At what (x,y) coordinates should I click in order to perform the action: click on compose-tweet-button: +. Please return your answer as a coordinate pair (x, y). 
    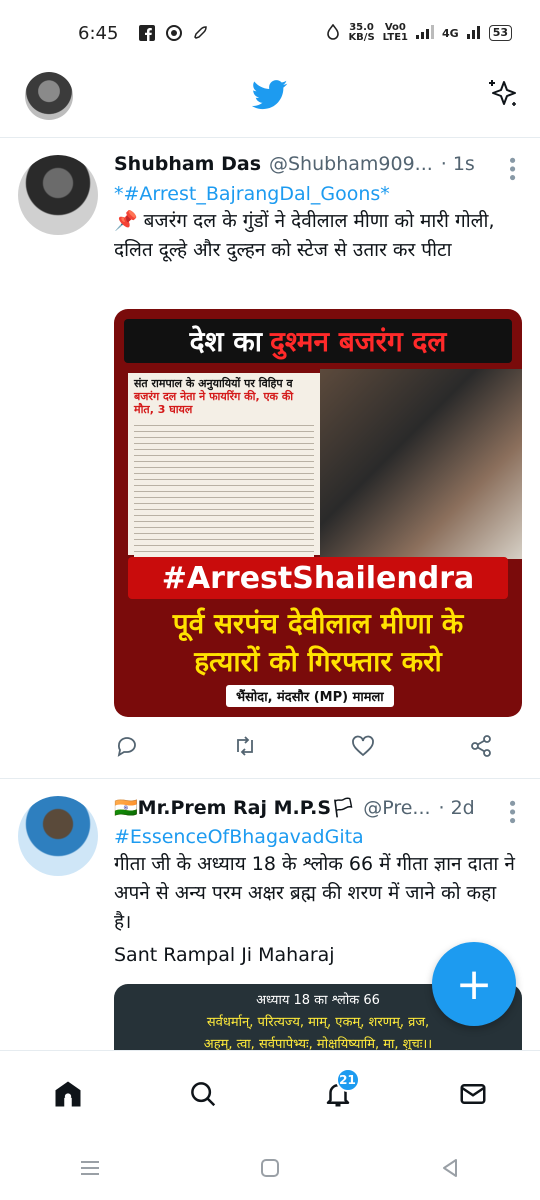
    Looking at the image, I should click on (474, 984).